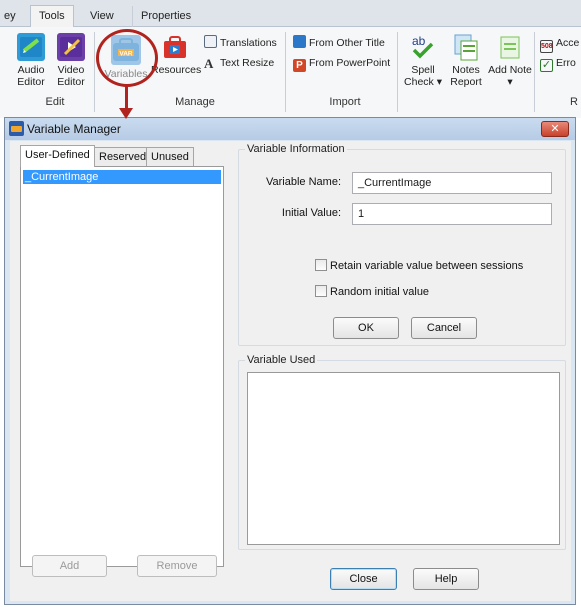  Describe the element at coordinates (466, 82) in the screenshot. I see `notes-report-label-2: Report` at that location.